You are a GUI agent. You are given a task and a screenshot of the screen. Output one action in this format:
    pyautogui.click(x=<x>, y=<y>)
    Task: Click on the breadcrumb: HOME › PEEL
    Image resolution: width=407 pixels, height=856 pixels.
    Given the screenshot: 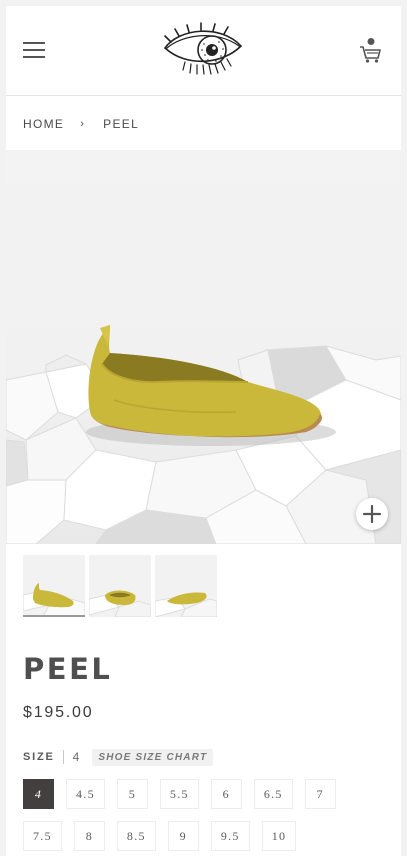 What is the action you would take?
    pyautogui.click(x=81, y=124)
    